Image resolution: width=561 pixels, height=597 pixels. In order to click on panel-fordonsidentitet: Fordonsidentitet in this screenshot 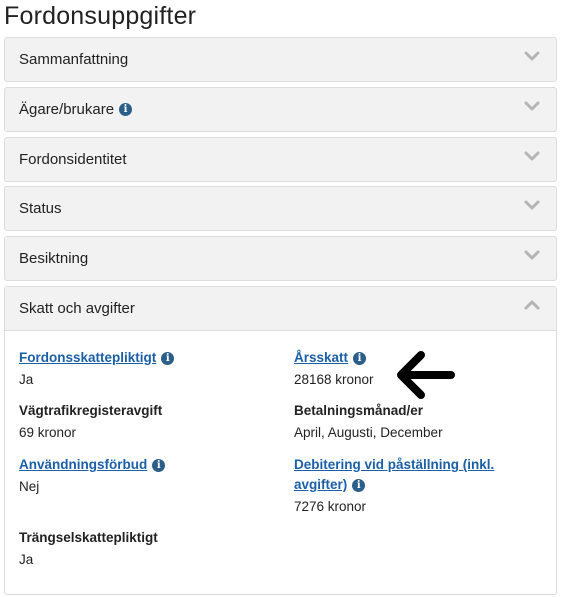, I will do `click(280, 159)`.